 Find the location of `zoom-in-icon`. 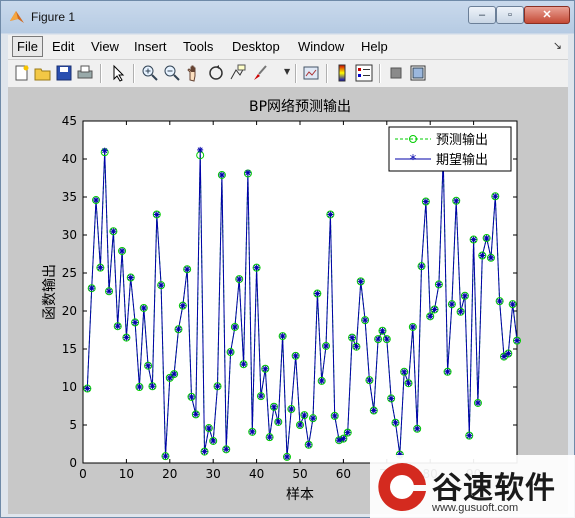

zoom-in-icon is located at coordinates (150, 73).